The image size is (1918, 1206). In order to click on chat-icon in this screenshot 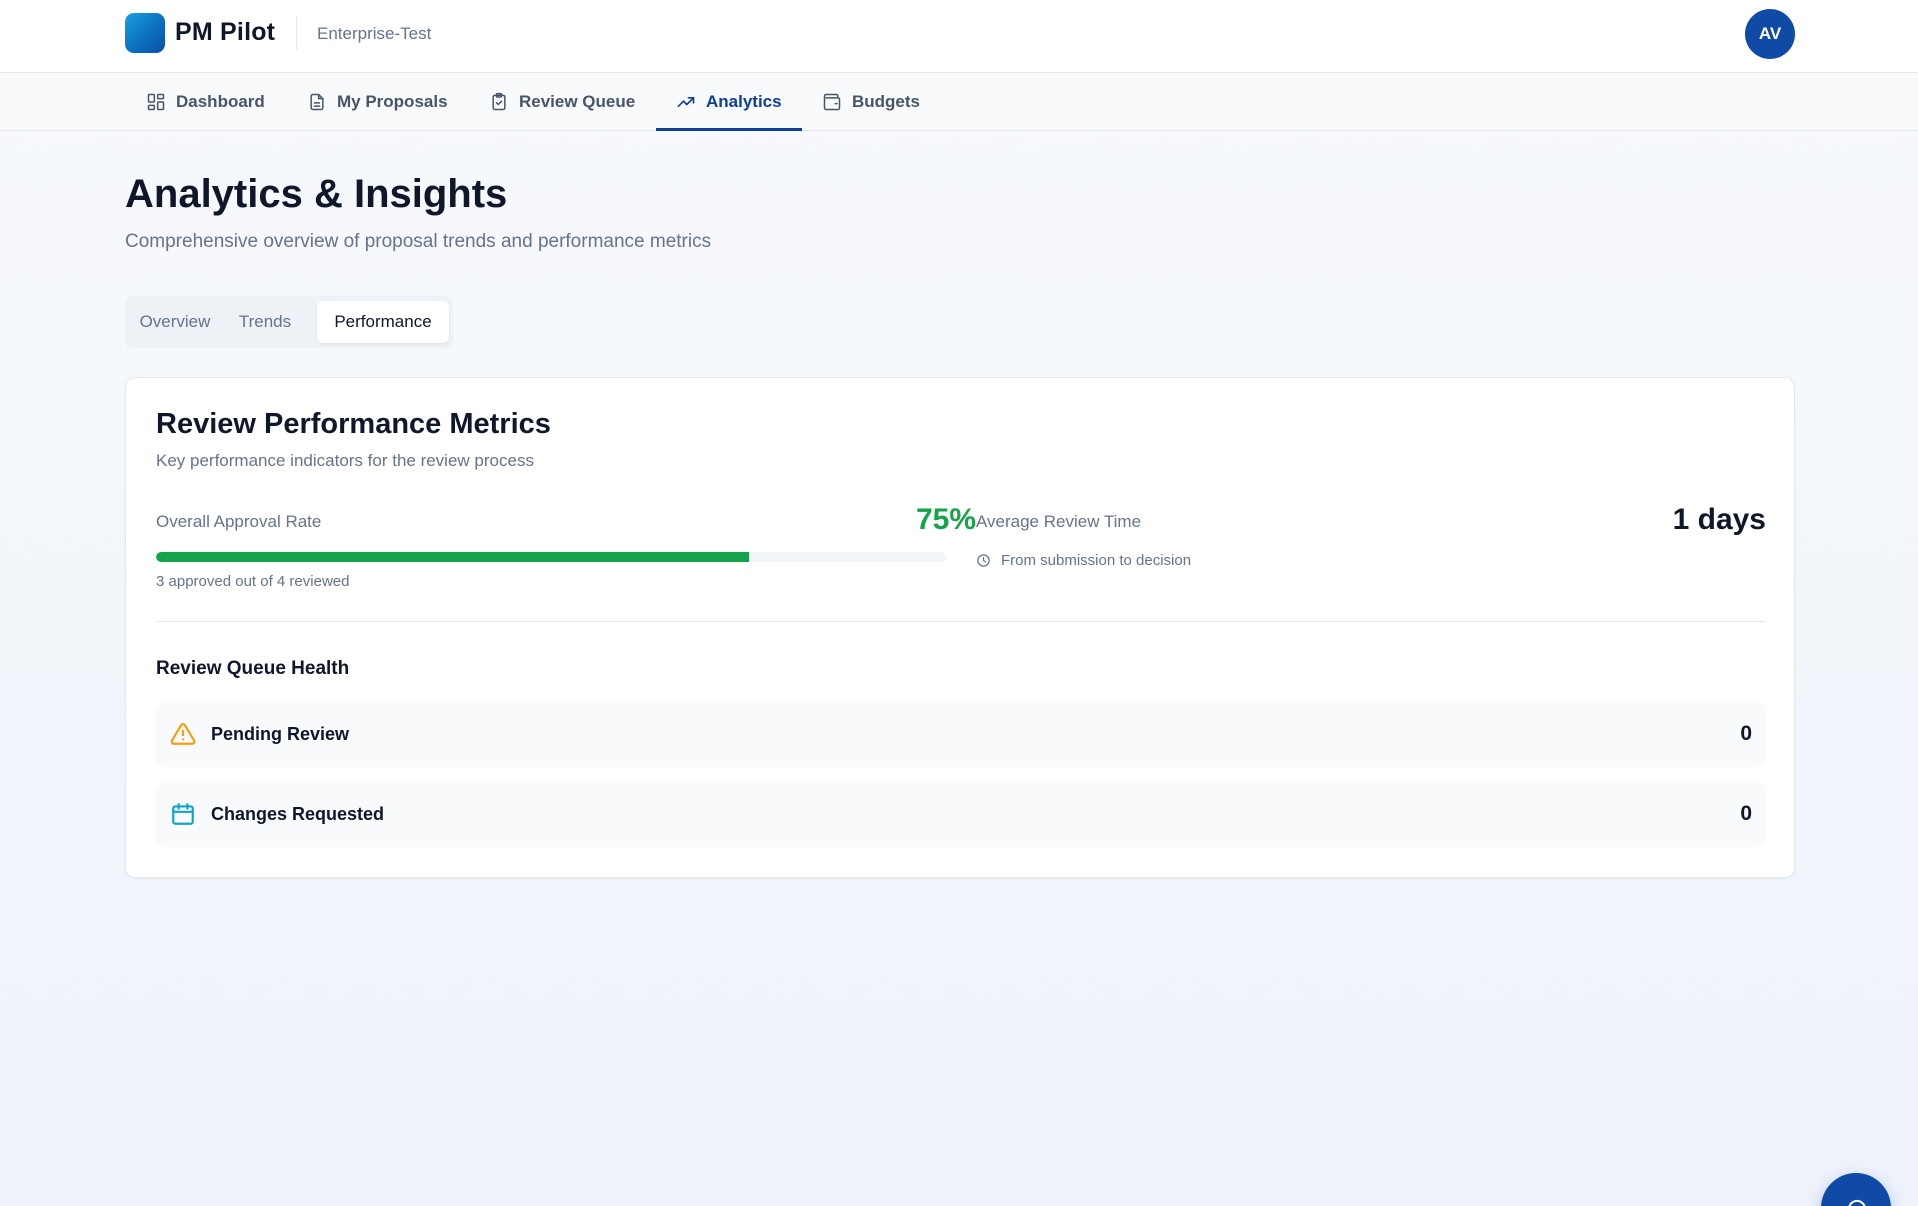, I will do `click(1857, 1202)`.